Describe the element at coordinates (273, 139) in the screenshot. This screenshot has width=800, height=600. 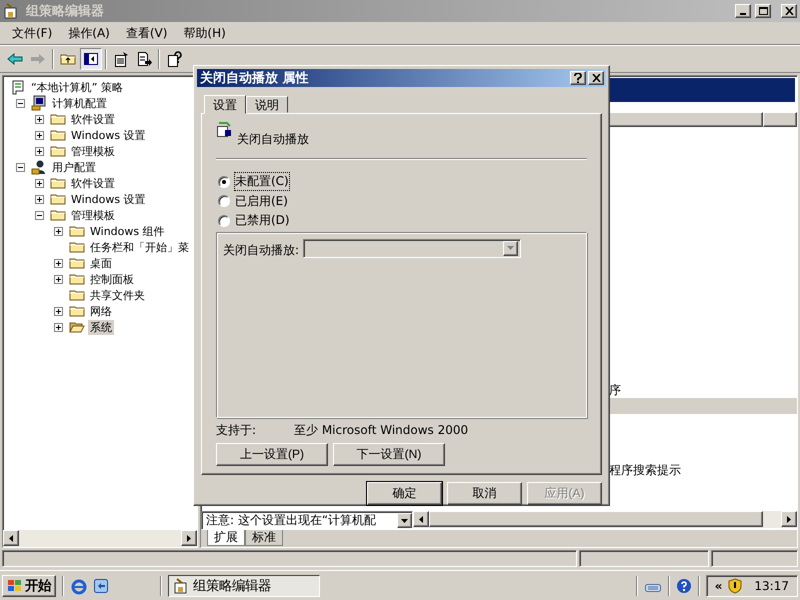
I see `setting-name: 关闭自动播放` at that location.